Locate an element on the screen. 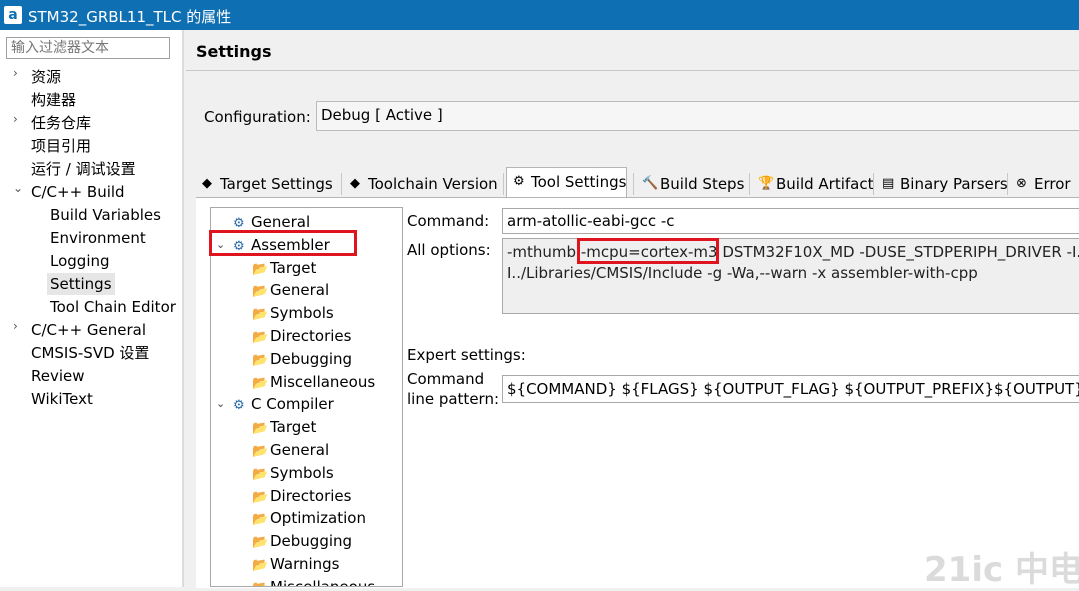 The width and height of the screenshot is (1079, 591). tool-gear-icon: ⚙ is located at coordinates (239, 406).